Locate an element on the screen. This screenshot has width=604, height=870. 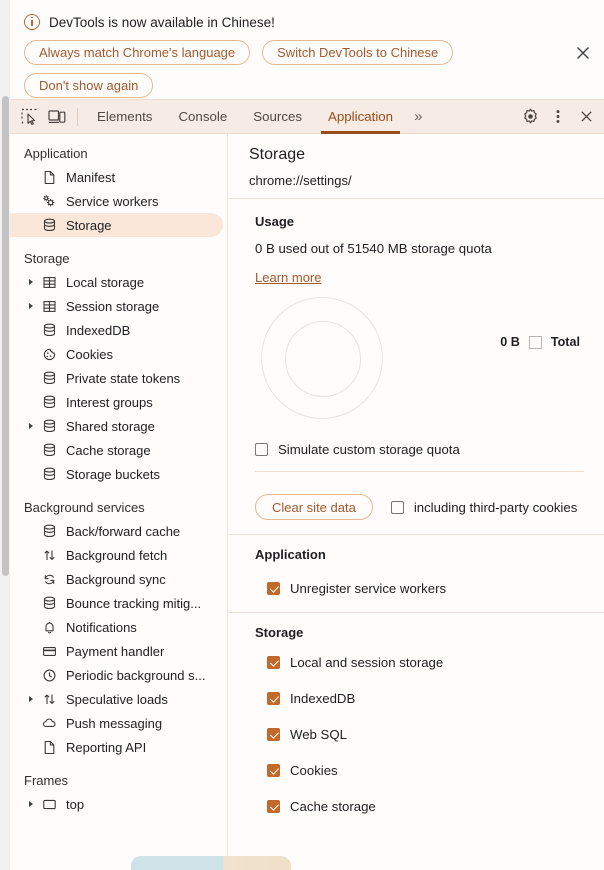
banner-message: DevTools is now available in Chinese! is located at coordinates (162, 22).